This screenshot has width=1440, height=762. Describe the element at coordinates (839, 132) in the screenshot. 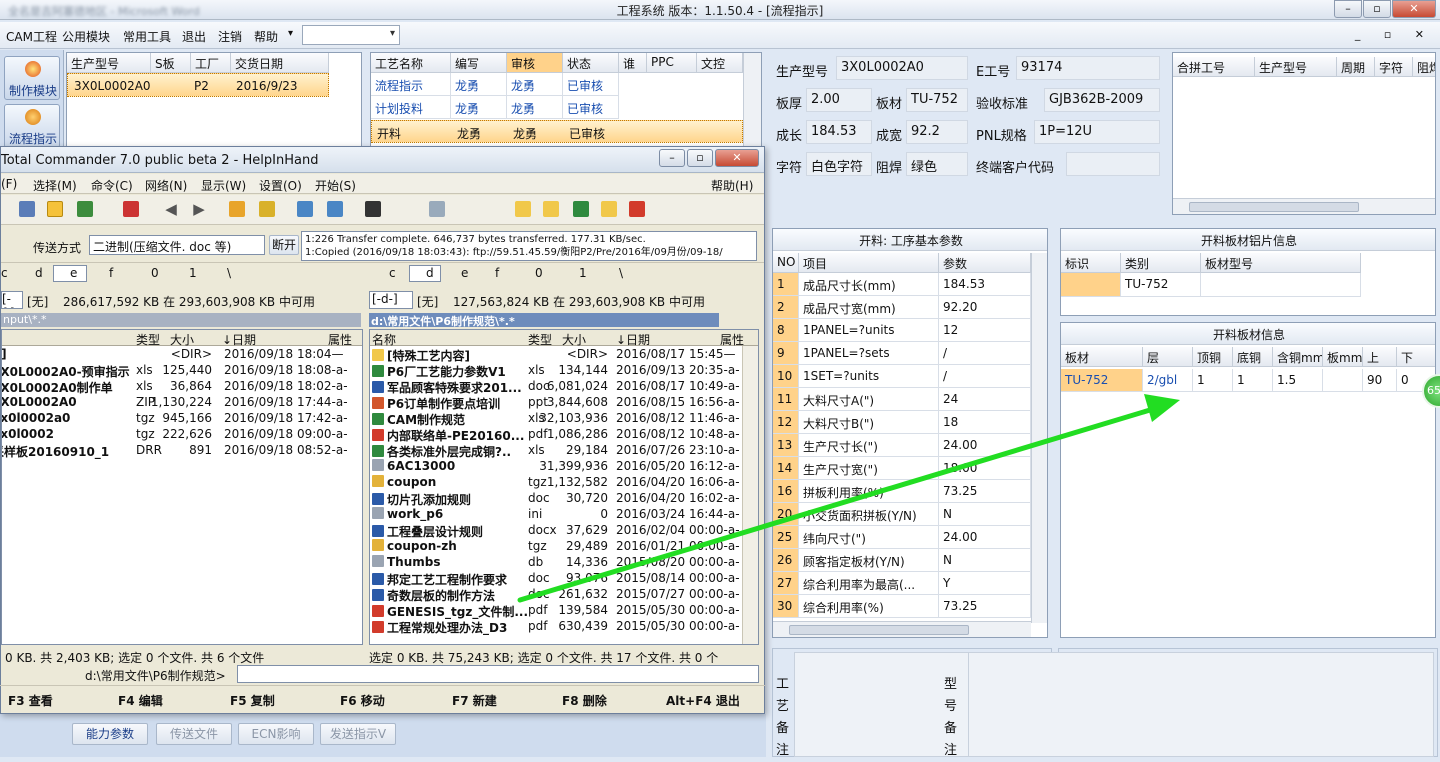

I see `length-field: 184.53` at that location.